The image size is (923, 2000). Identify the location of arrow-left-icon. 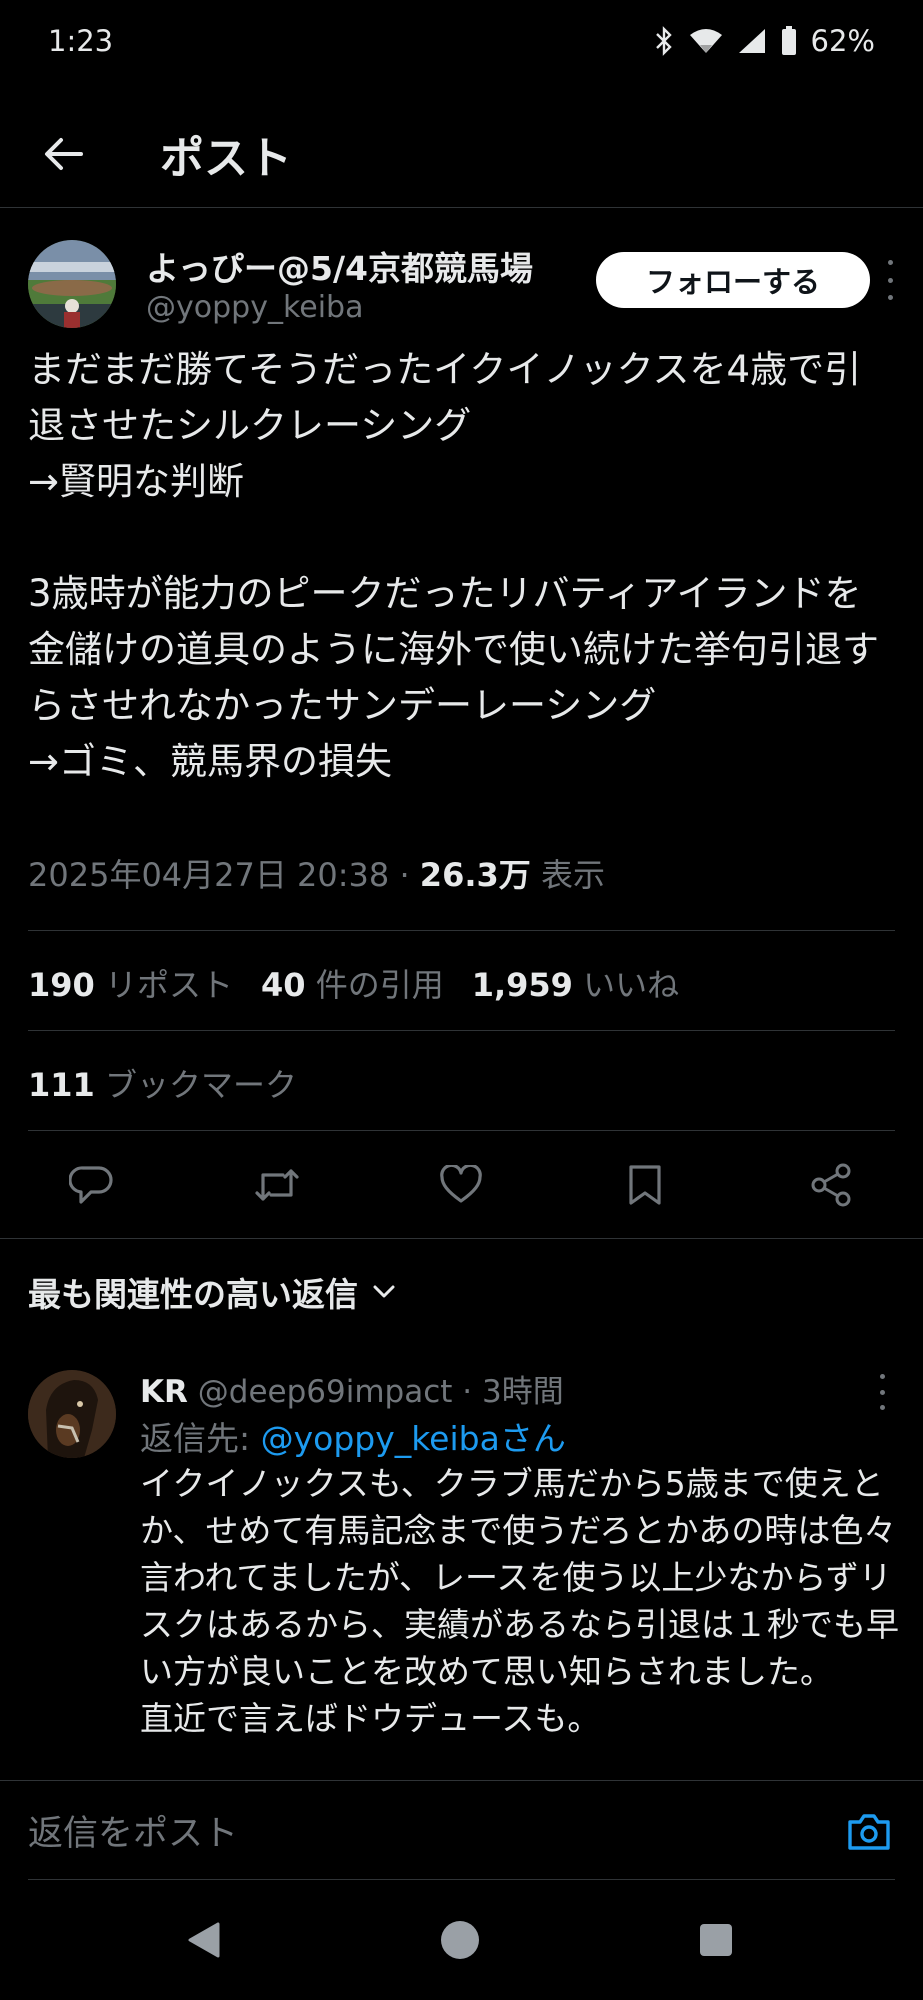
(64, 153).